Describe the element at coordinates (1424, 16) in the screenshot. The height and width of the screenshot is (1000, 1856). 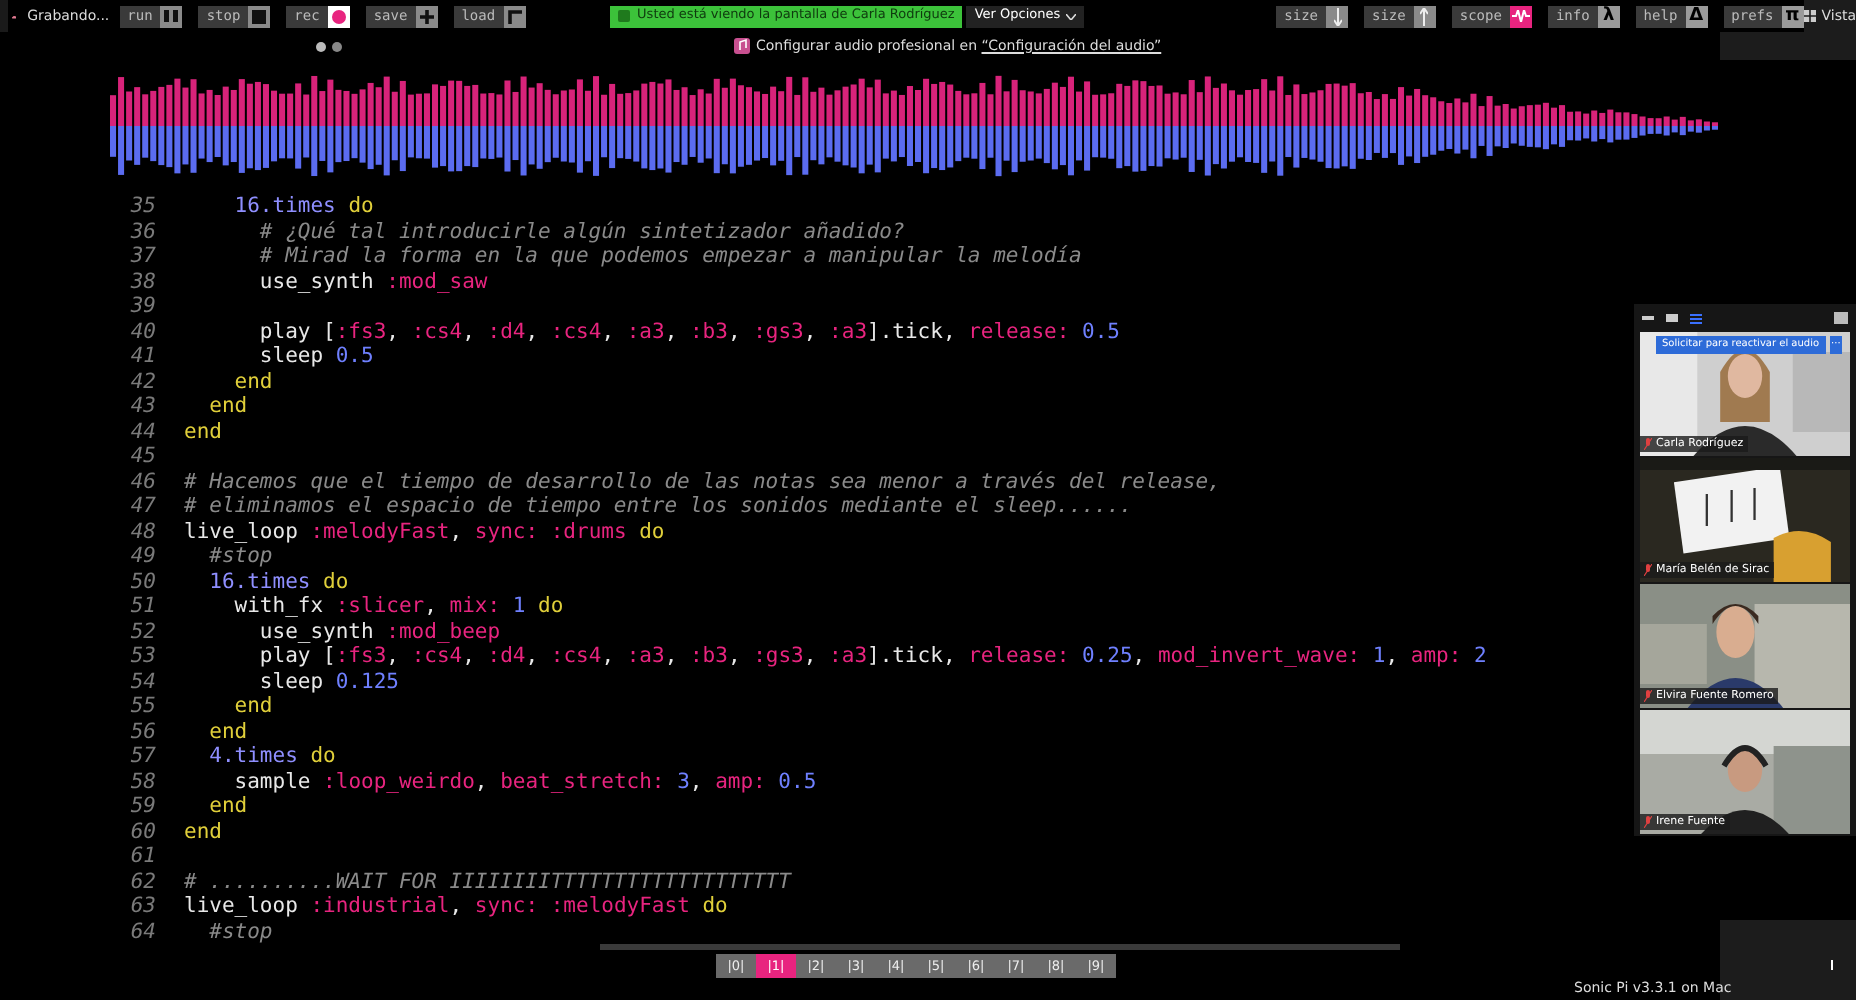
I see `grow-icon` at that location.